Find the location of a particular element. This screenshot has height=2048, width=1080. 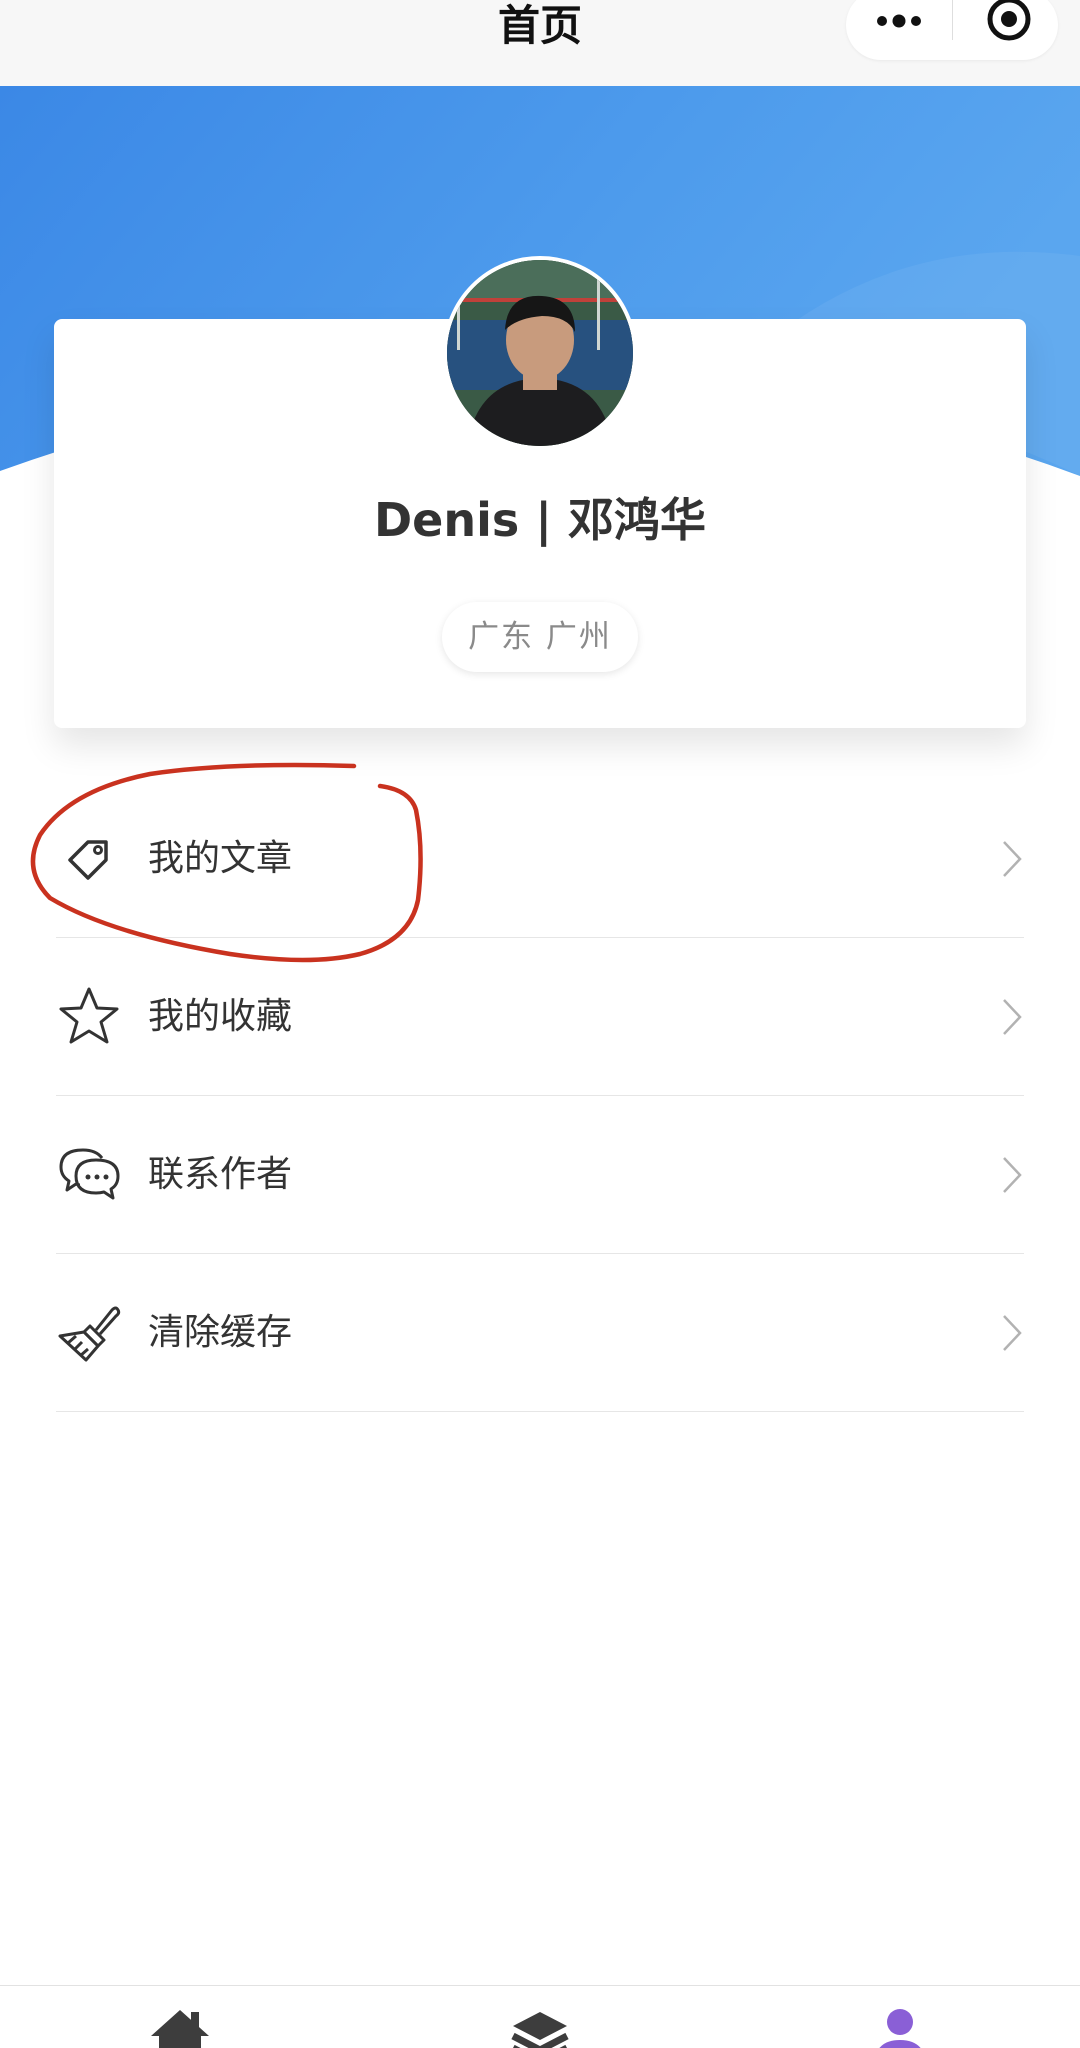

tab-bar is located at coordinates (540, 2016).